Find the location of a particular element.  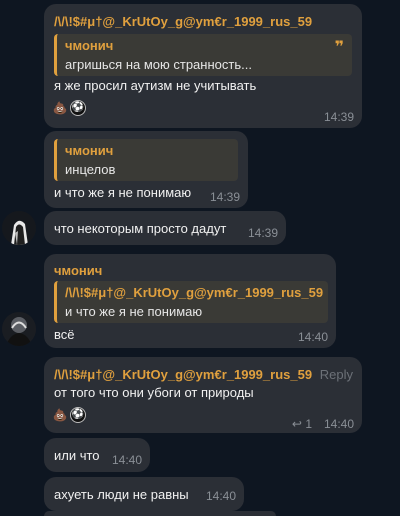

forward-count: ↩ 1 is located at coordinates (302, 424).